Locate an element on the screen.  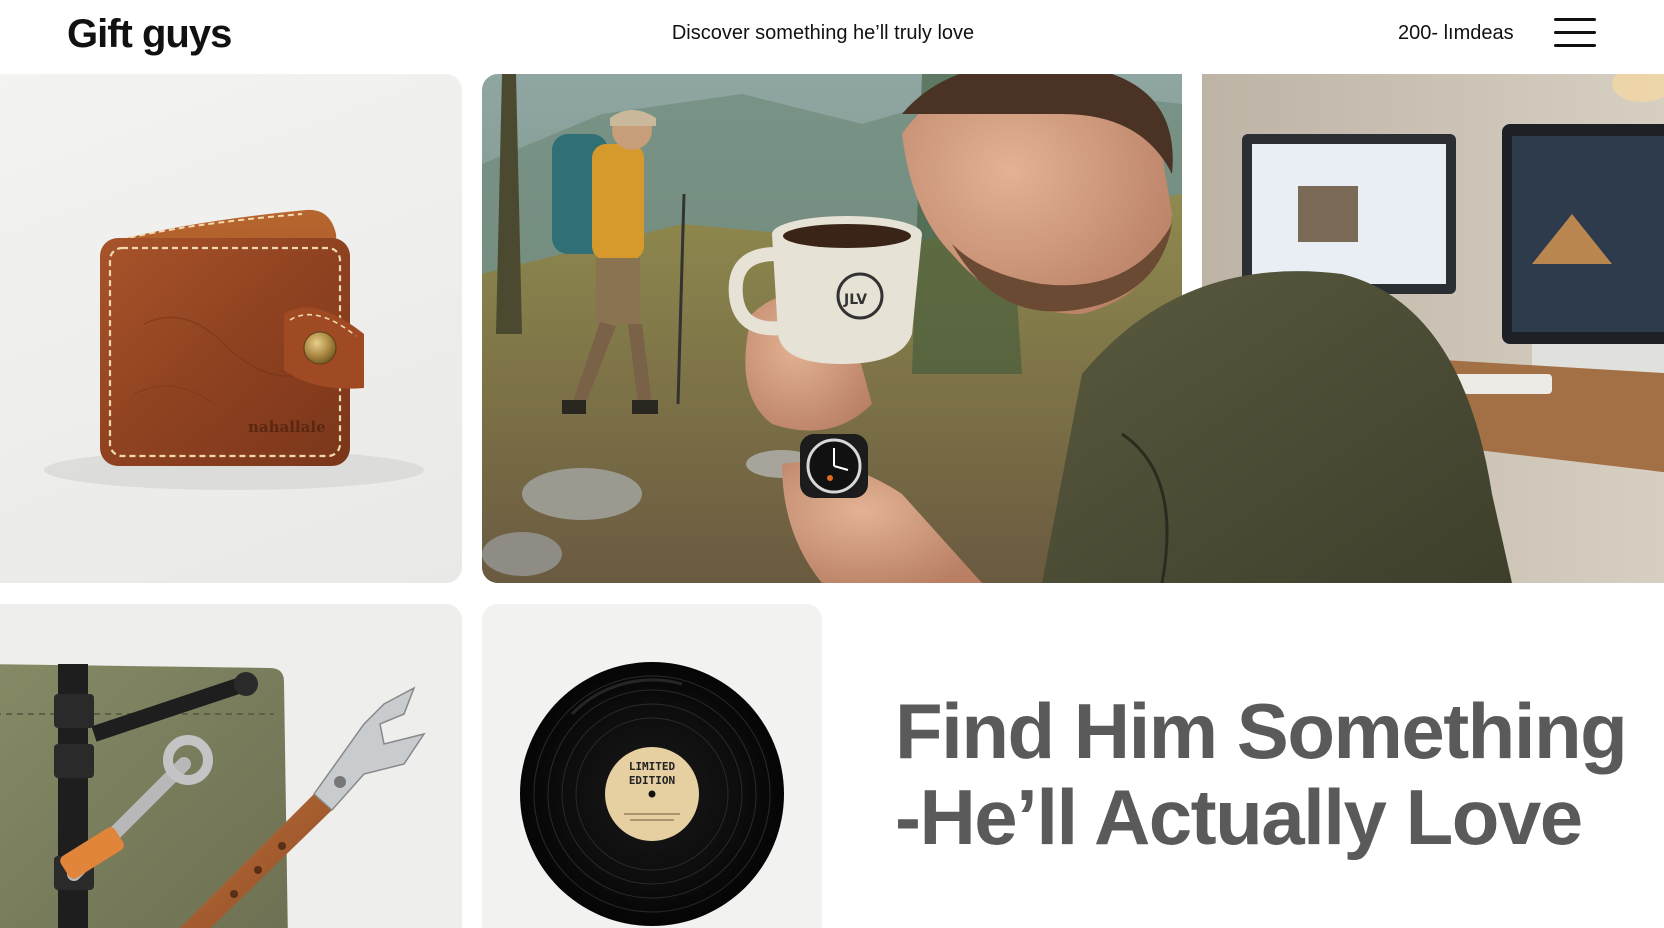
product-card-vinyl-record: LIMITED EDITION is located at coordinates (652, 766).